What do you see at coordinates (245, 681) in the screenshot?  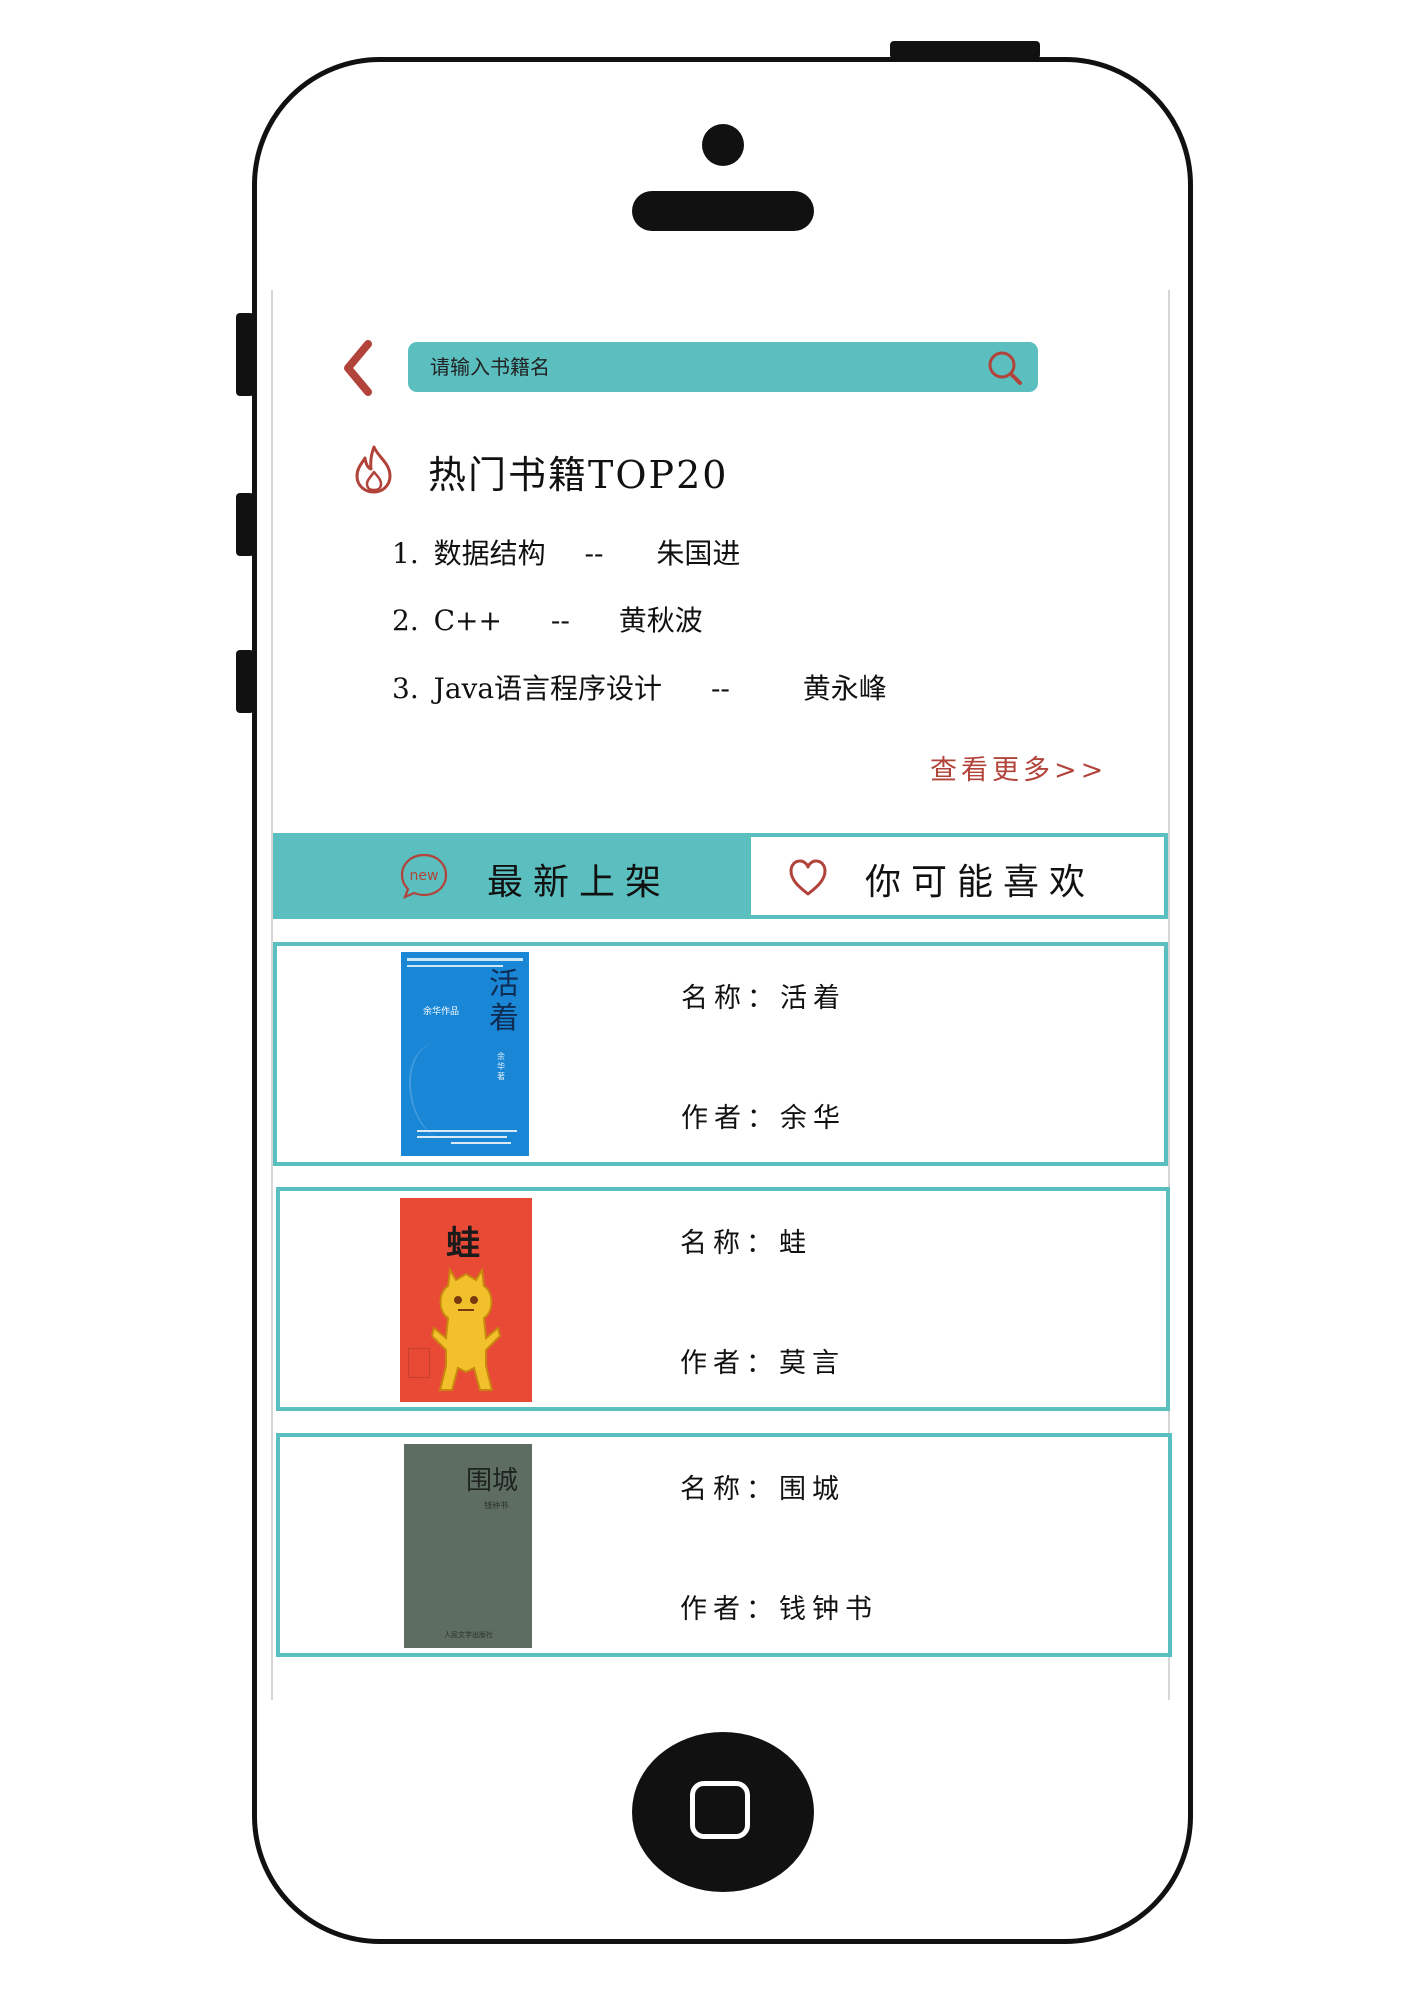 I see `phone-volume-down` at bounding box center [245, 681].